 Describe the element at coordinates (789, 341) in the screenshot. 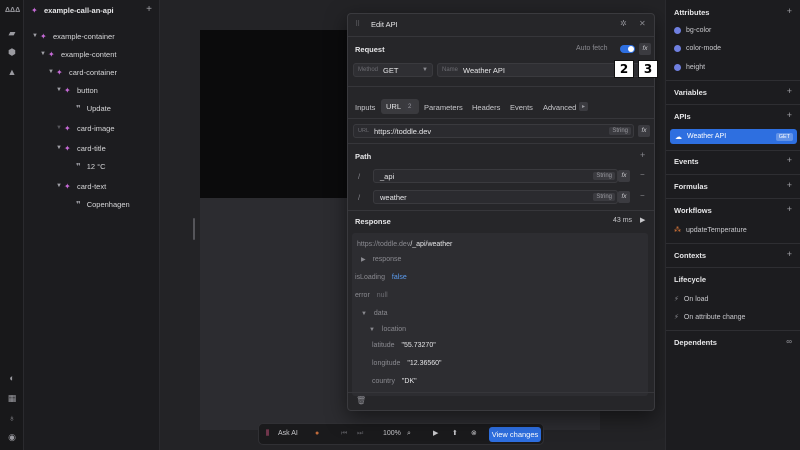

I see `link-icon: ∞` at that location.